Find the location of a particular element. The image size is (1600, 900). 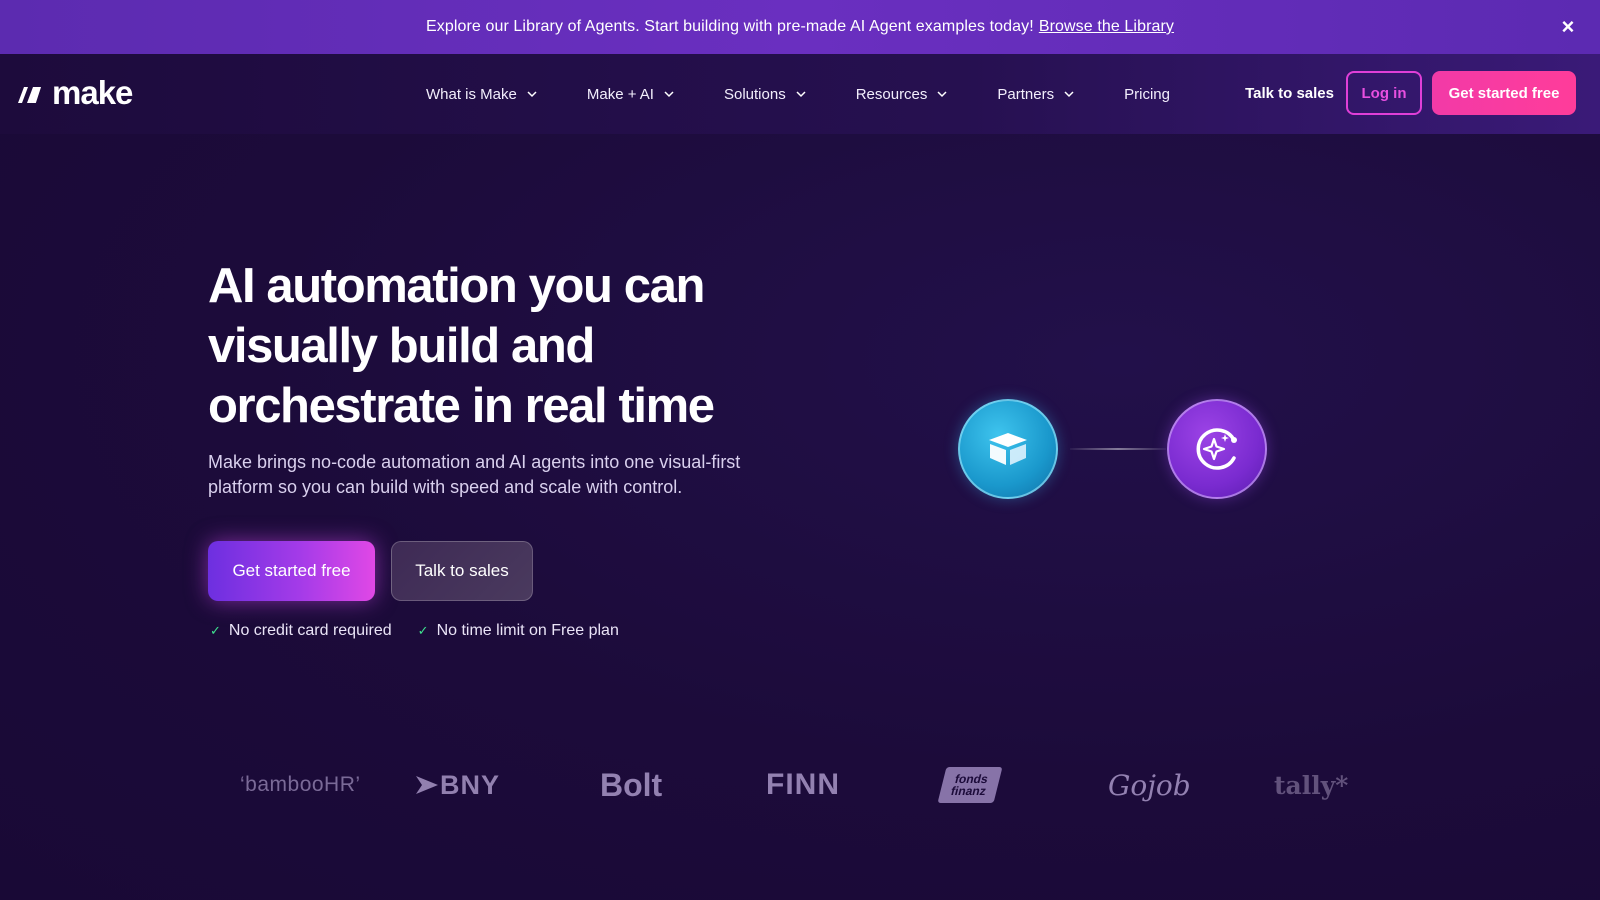

ai-sparkle-loop-icon is located at coordinates (1216, 449).